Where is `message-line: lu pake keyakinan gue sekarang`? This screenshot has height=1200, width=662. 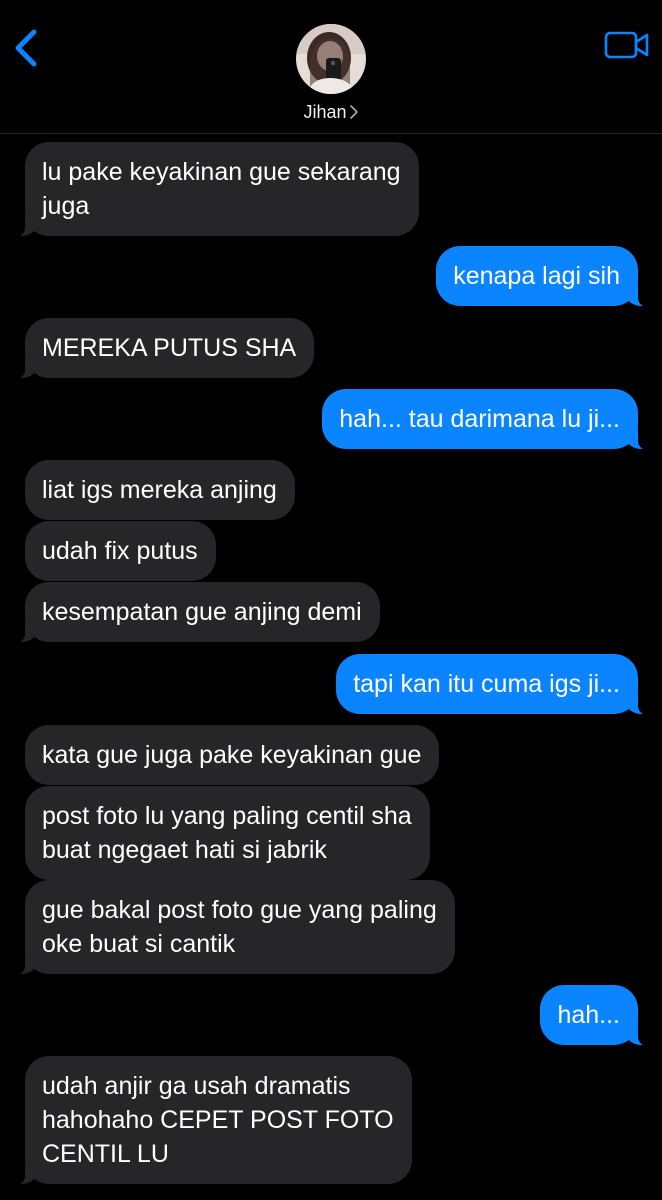
message-line: lu pake keyakinan gue sekarang is located at coordinates (221, 172).